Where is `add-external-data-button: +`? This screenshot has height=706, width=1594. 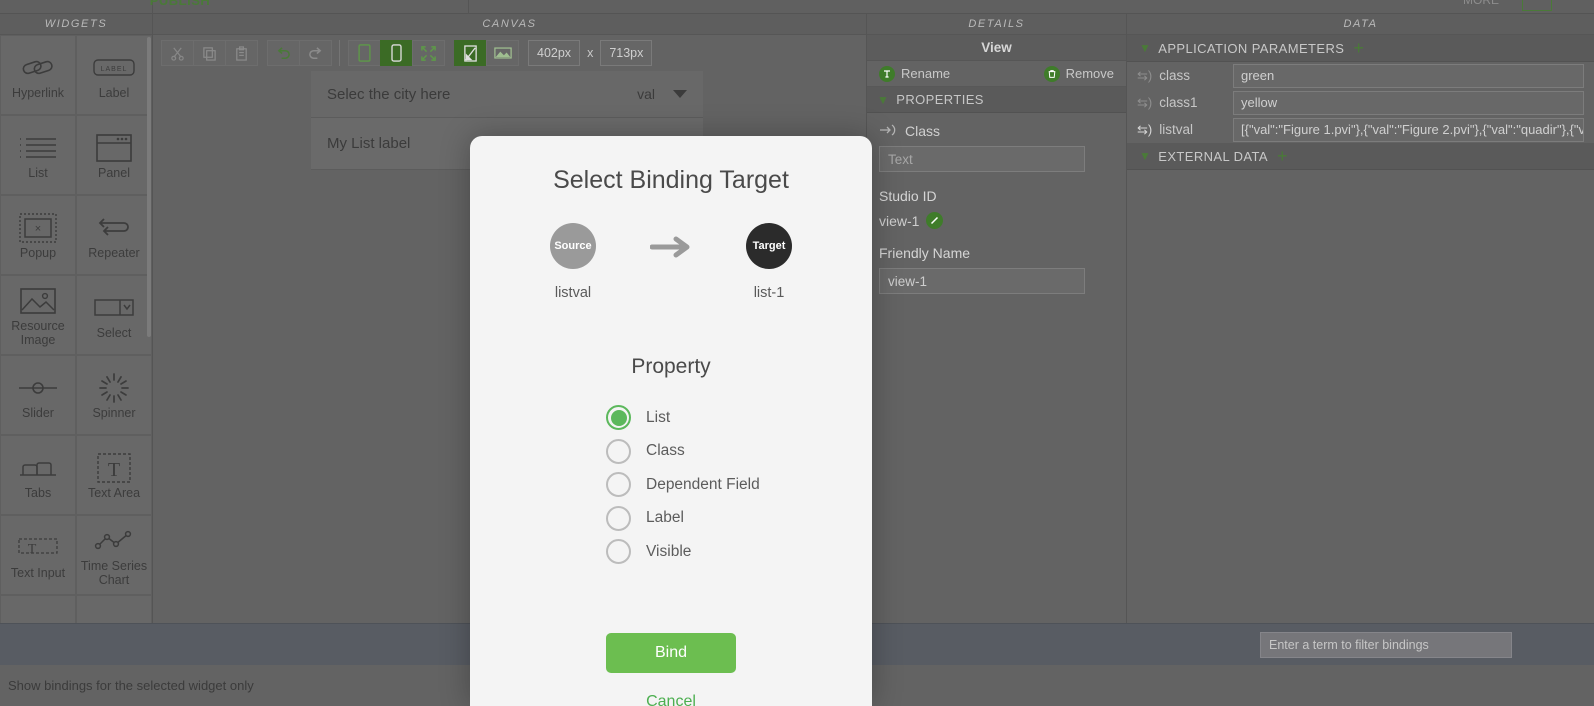 add-external-data-button: + is located at coordinates (1282, 156).